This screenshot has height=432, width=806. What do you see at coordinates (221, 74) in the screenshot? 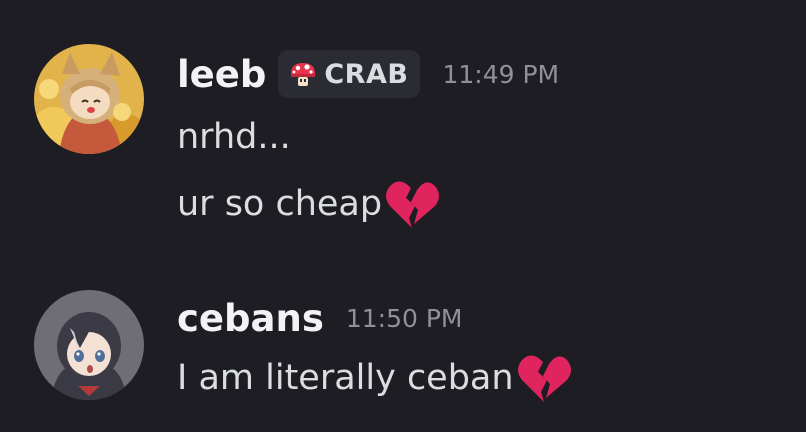
I see `username: leeb` at bounding box center [221, 74].